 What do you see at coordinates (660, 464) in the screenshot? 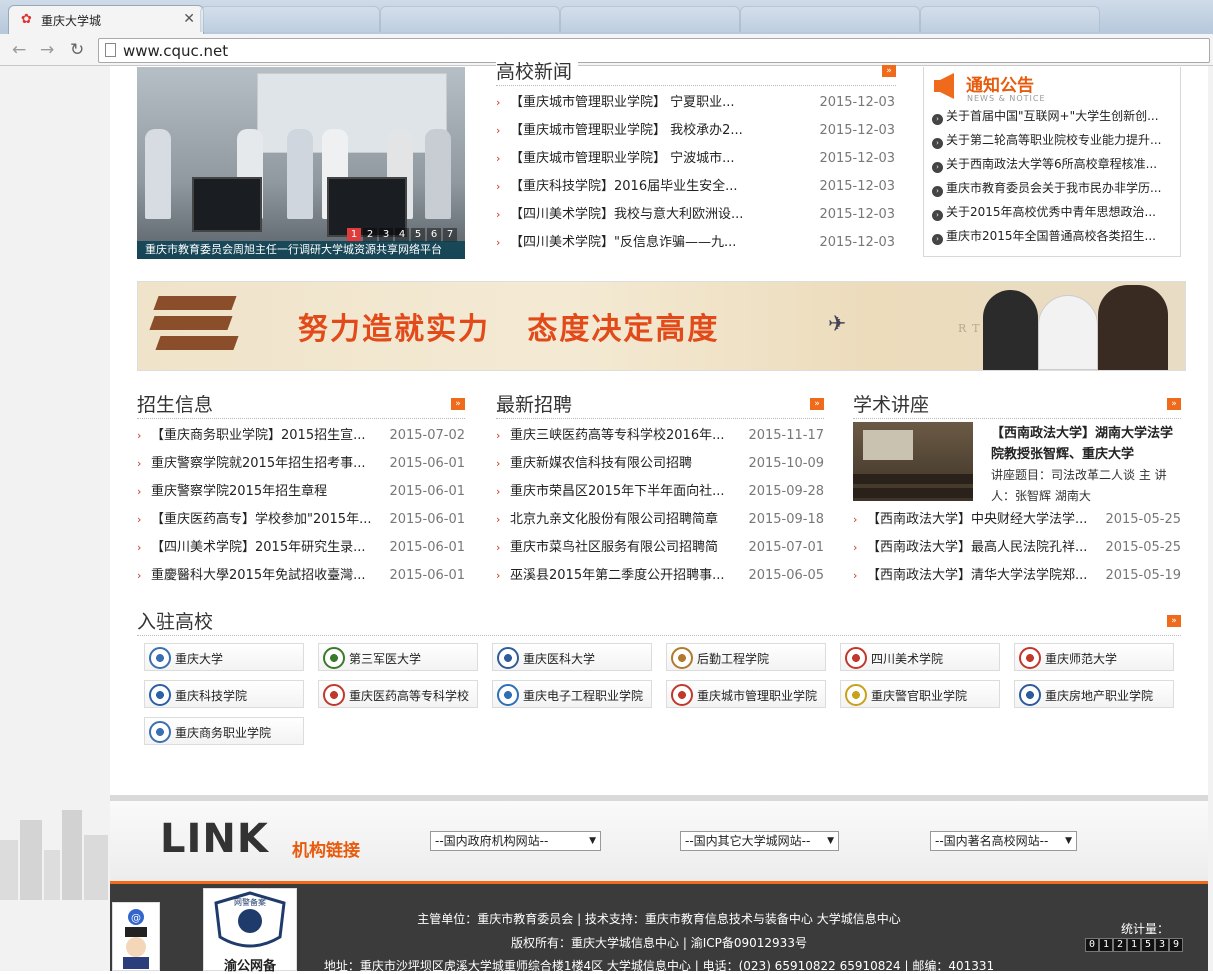
I see `list-item: › 重庆新媒农信科技有限公司招聘 2015-10-09` at bounding box center [660, 464].